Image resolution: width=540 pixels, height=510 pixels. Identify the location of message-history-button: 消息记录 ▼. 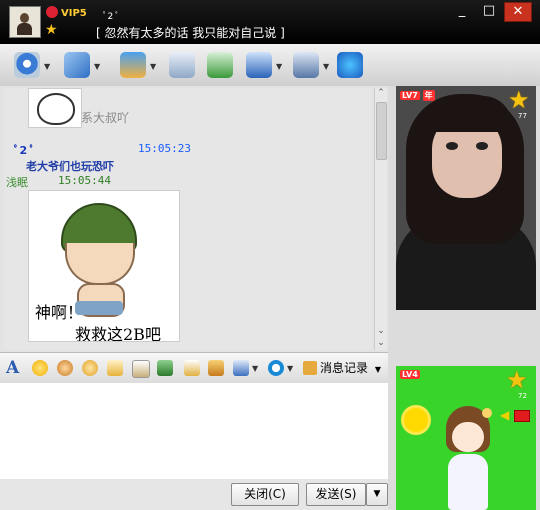
(342, 367).